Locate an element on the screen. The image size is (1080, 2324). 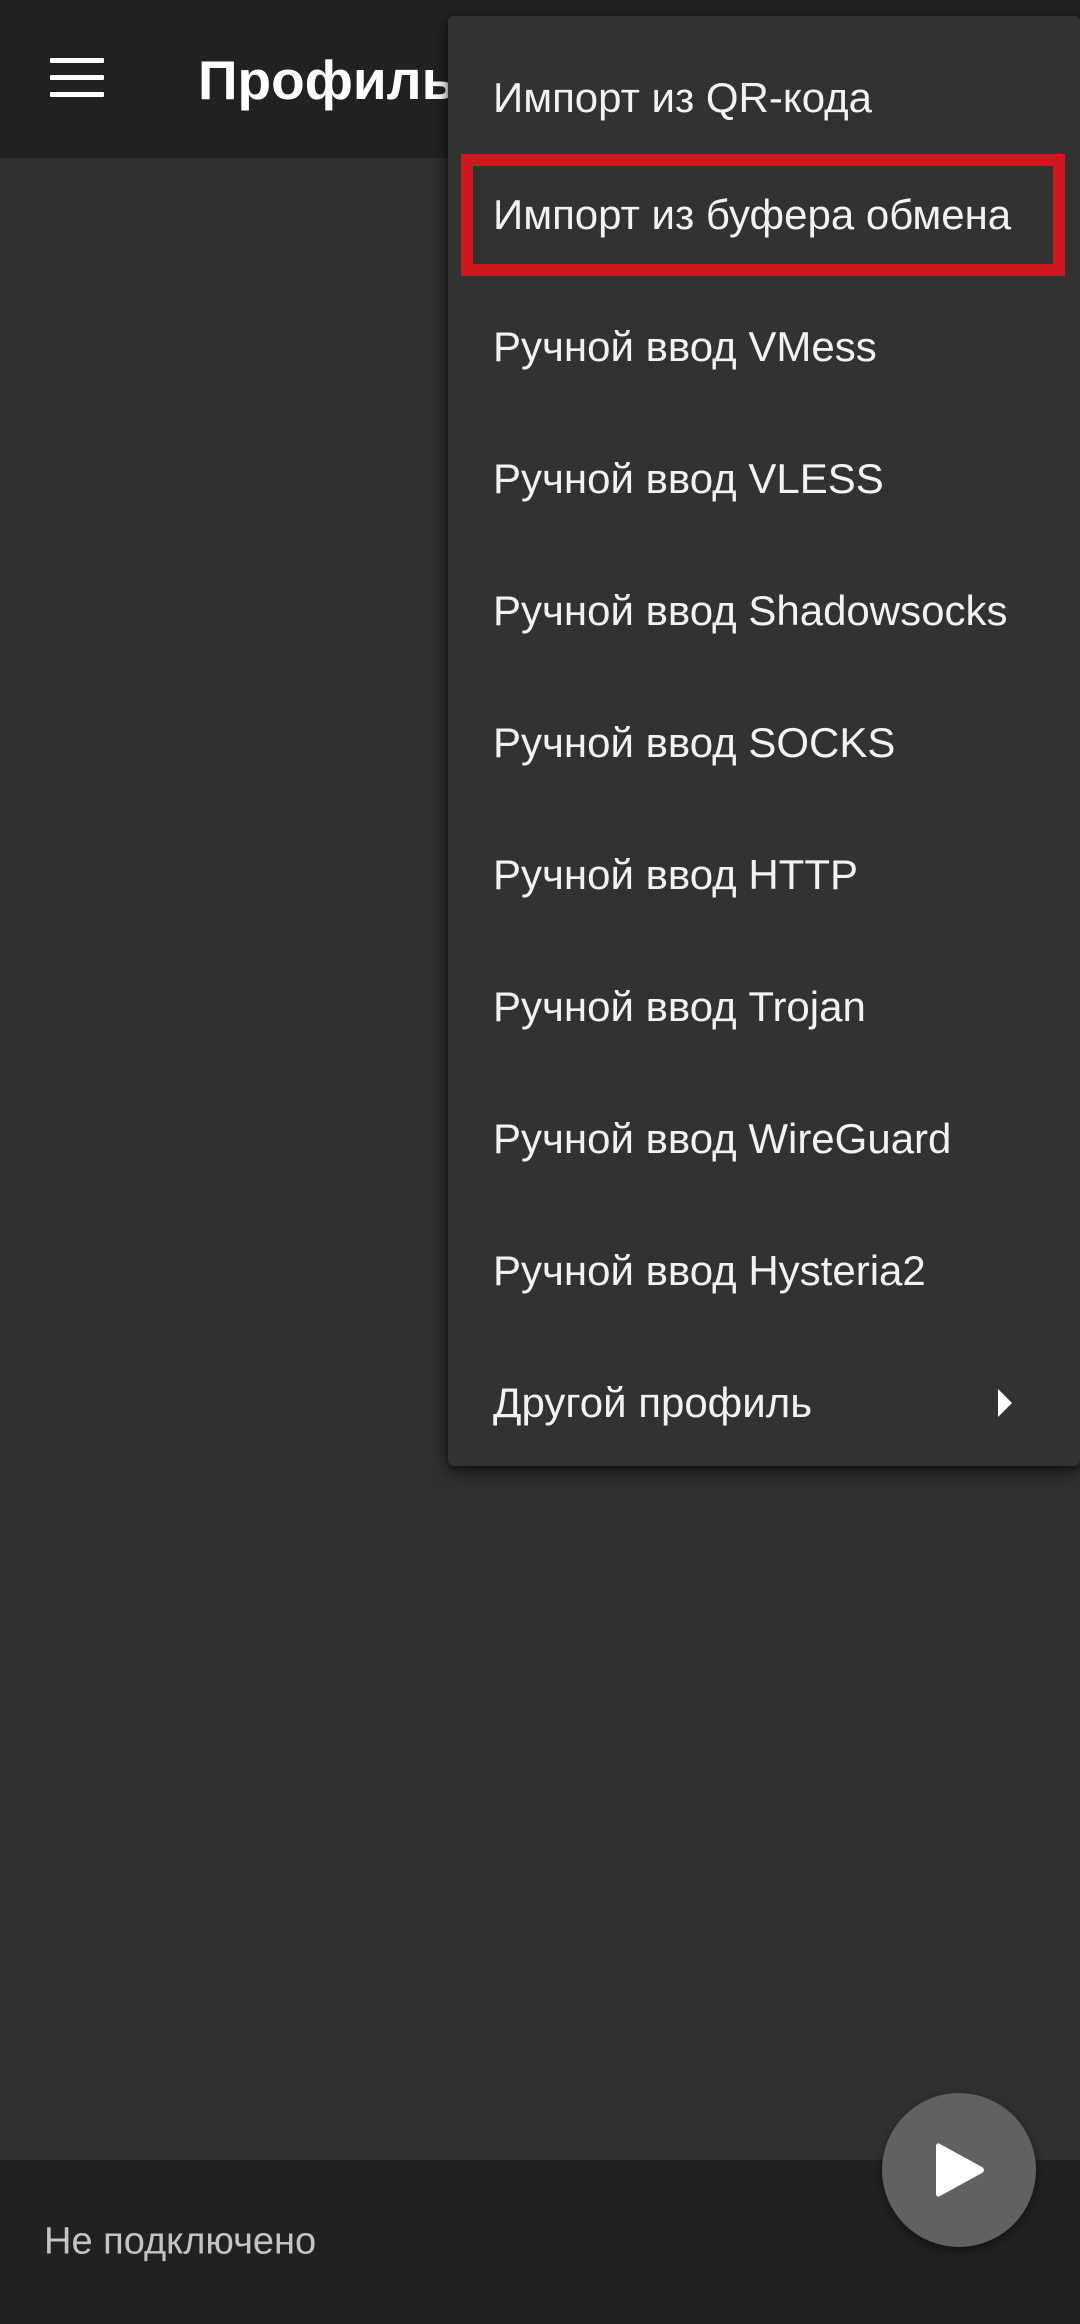
menu-item-other-profile: Другой профиль is located at coordinates (764, 1403).